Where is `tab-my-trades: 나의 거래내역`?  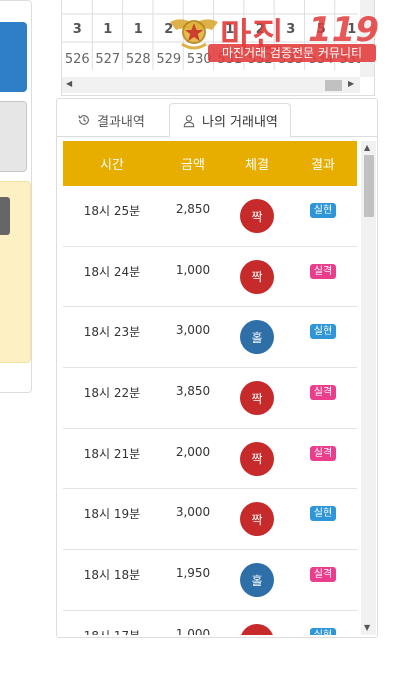 tab-my-trades: 나의 거래내역 is located at coordinates (230, 120).